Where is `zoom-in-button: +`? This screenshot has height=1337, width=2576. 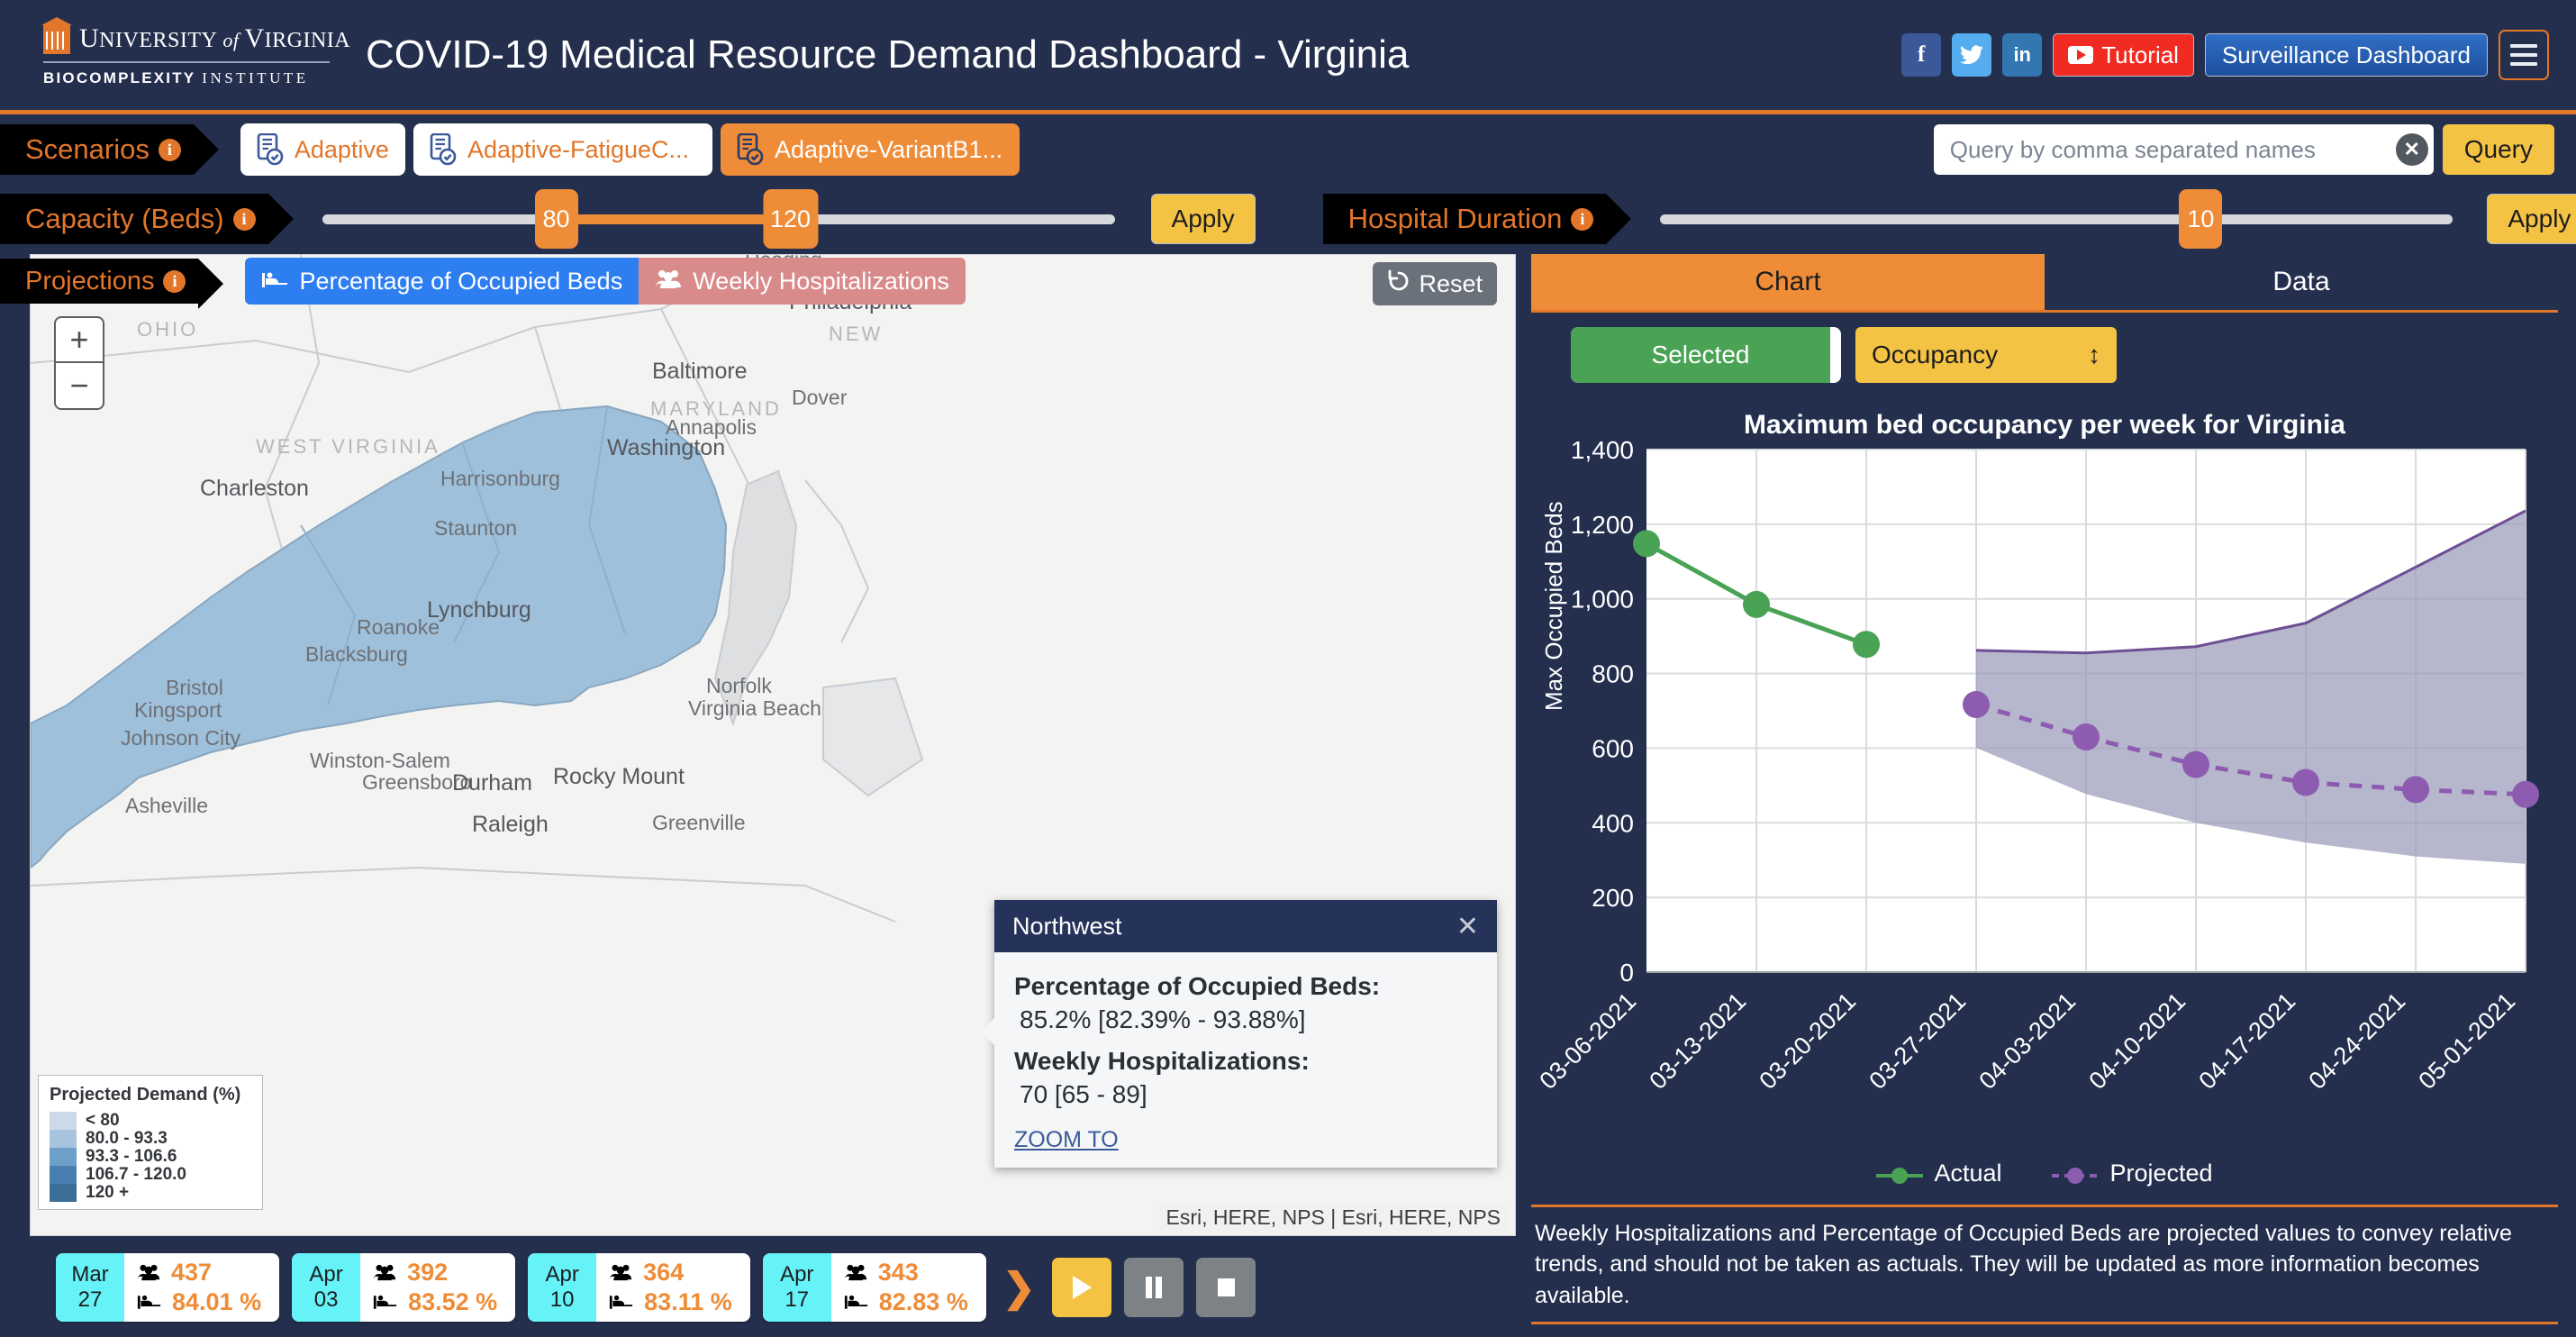 zoom-in-button: + is located at coordinates (79, 340).